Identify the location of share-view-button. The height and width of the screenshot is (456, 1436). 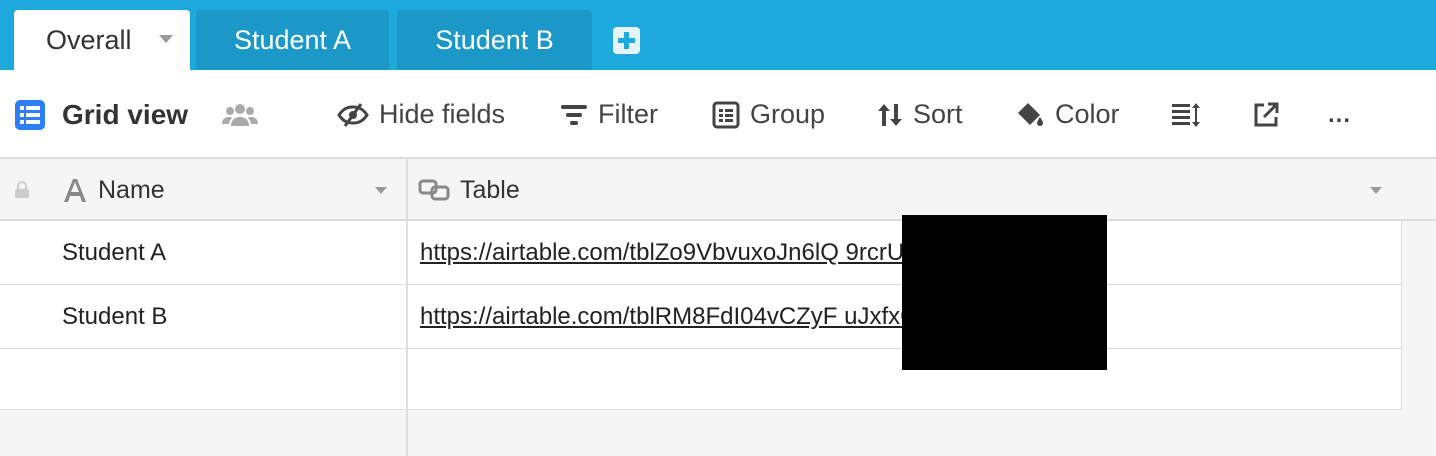
(1266, 114).